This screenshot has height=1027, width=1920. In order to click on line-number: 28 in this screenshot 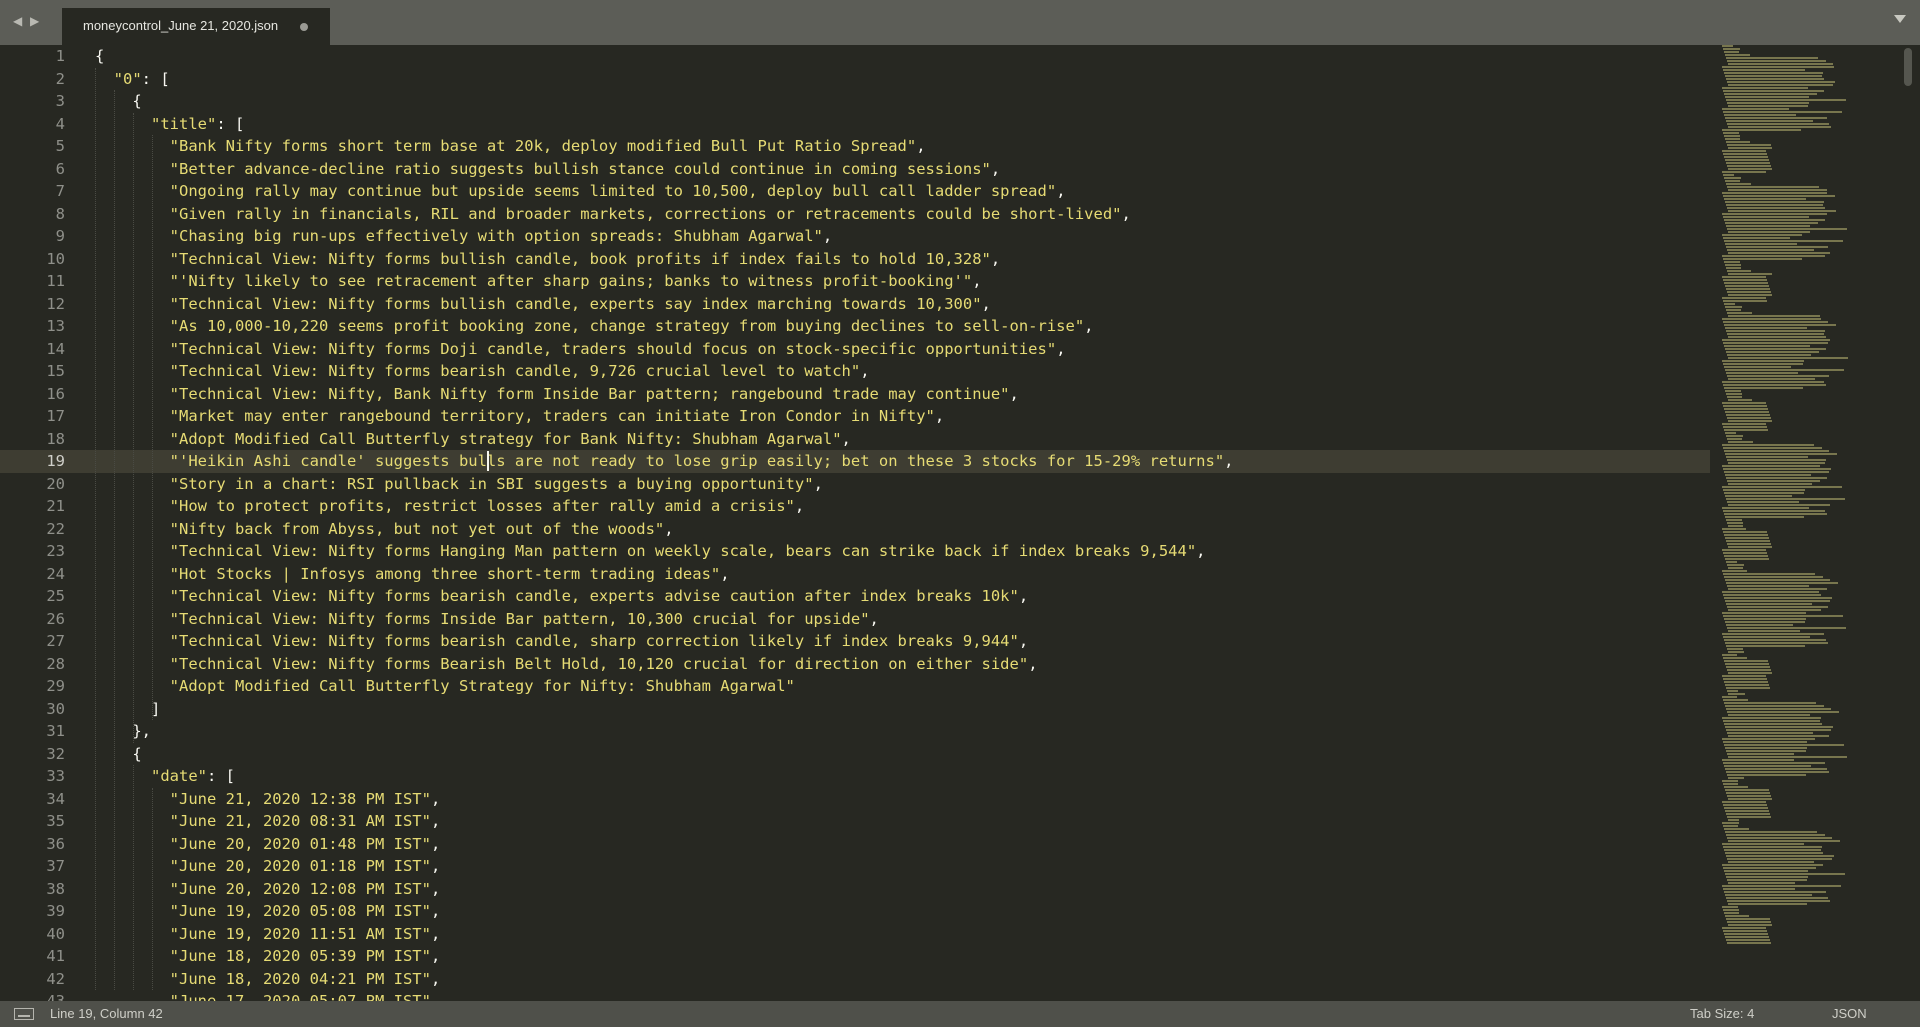, I will do `click(47, 664)`.